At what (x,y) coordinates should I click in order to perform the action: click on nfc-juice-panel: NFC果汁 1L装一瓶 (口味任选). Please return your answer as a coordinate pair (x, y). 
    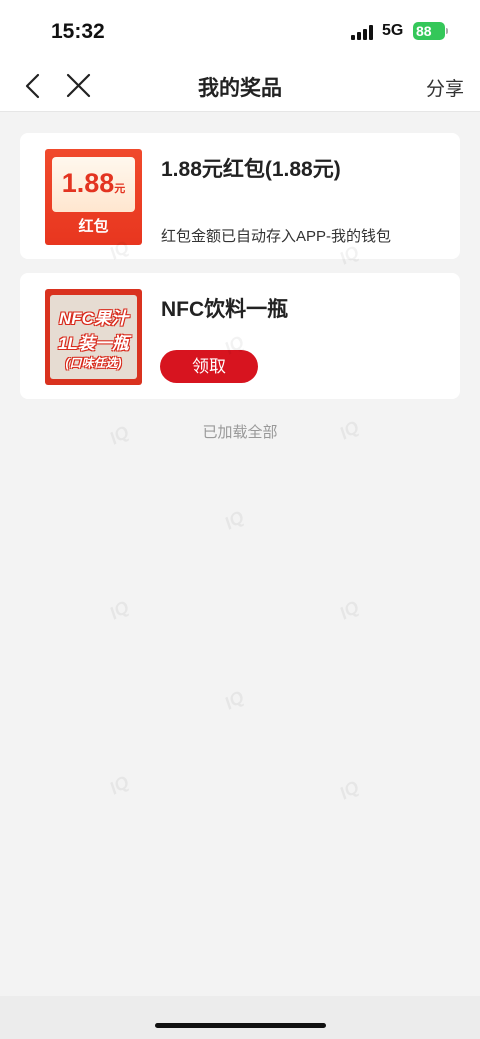
    Looking at the image, I should click on (93, 337).